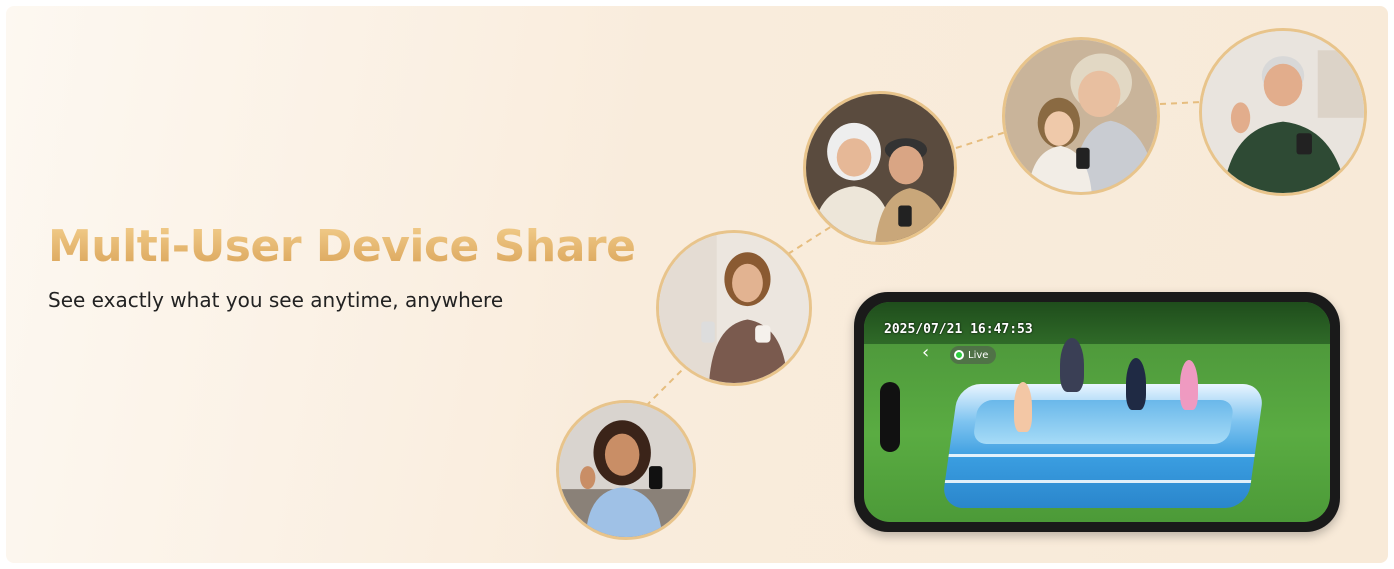  What do you see at coordinates (958, 329) in the screenshot?
I see `timestamp-overlay: 2025/07/21 16:47:53` at bounding box center [958, 329].